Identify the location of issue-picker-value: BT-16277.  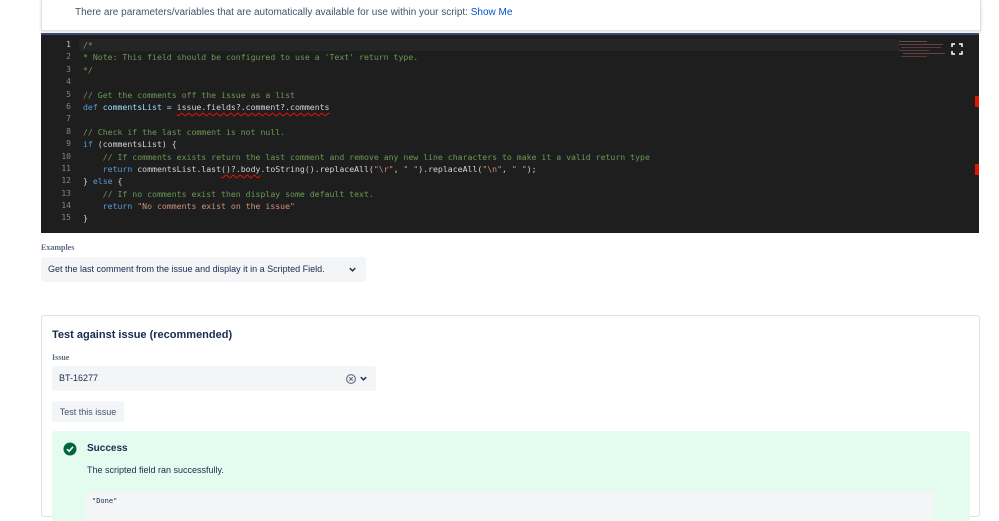
(79, 378).